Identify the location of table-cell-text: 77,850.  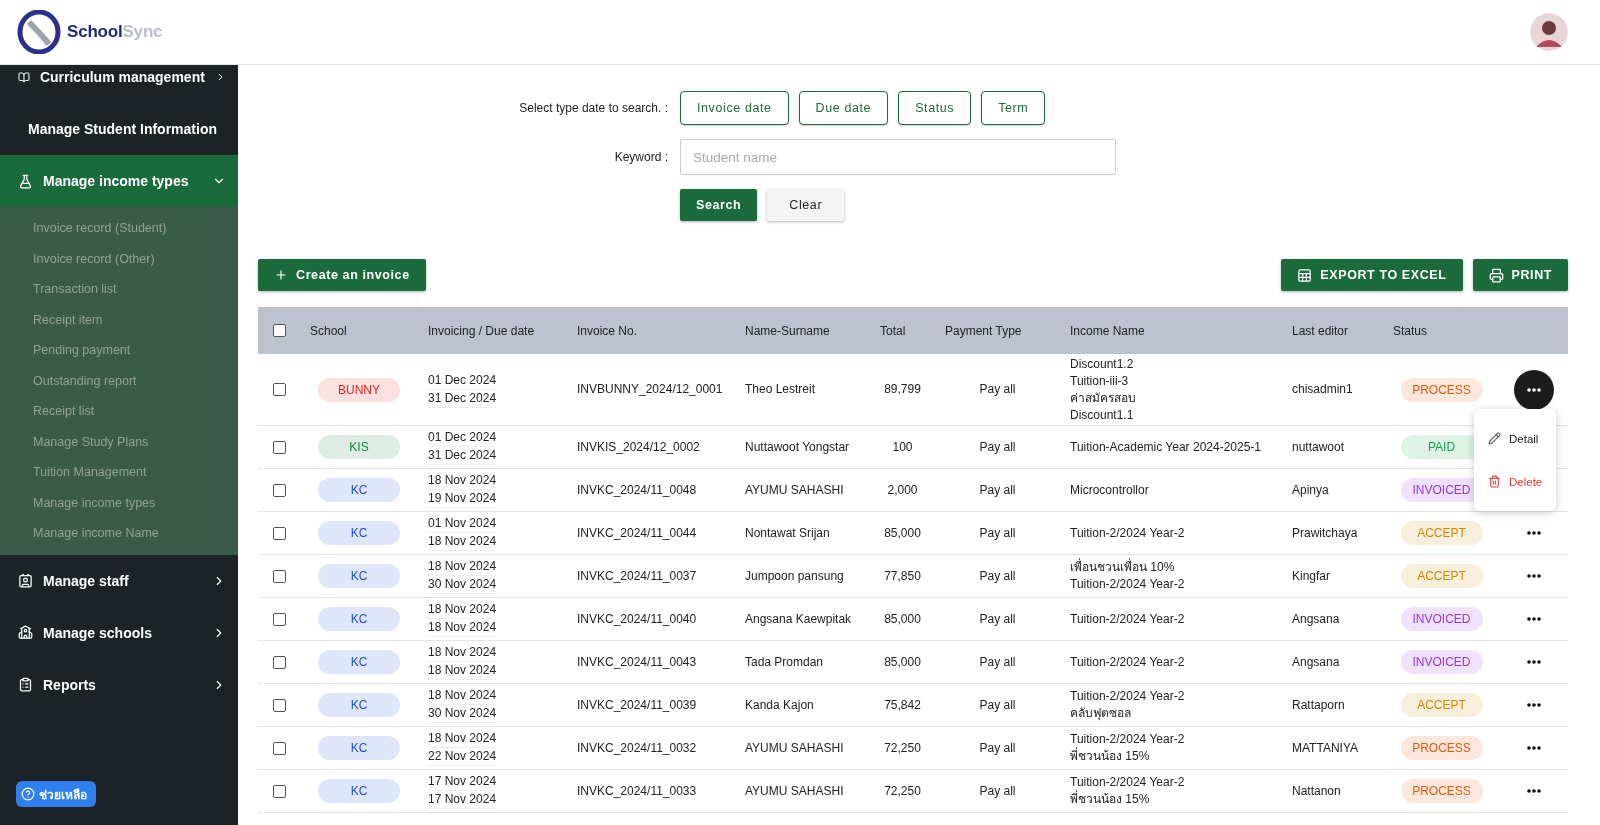
(902, 576).